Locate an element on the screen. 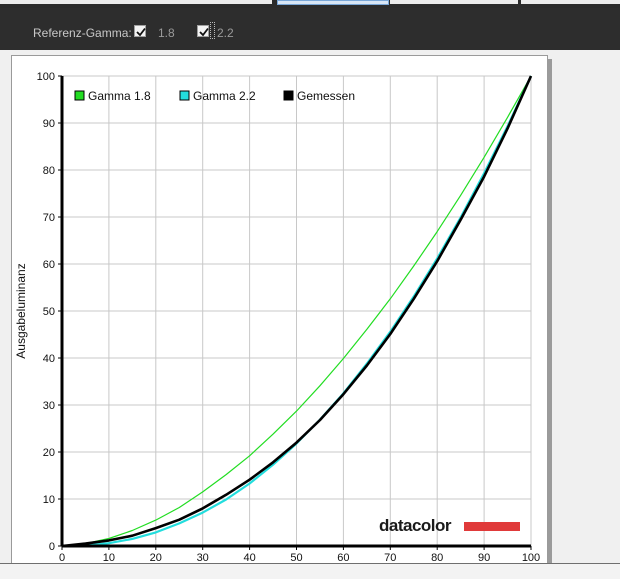 This screenshot has height=579, width=620. gamma-1-8-checkbox is located at coordinates (140, 31).